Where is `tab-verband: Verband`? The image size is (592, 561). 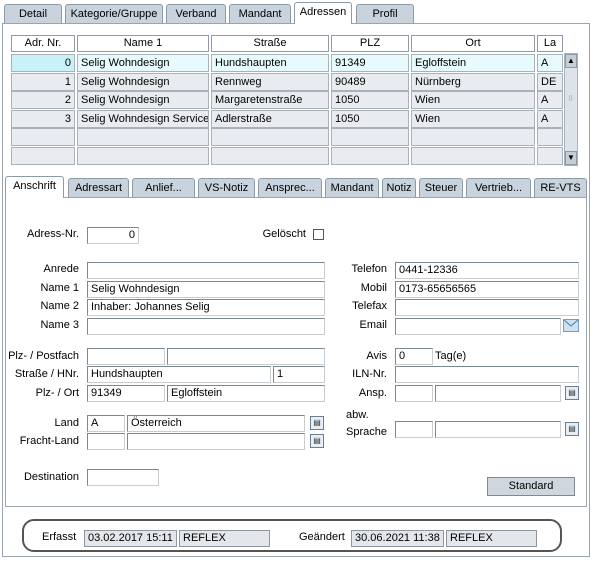 tab-verband: Verband is located at coordinates (196, 13).